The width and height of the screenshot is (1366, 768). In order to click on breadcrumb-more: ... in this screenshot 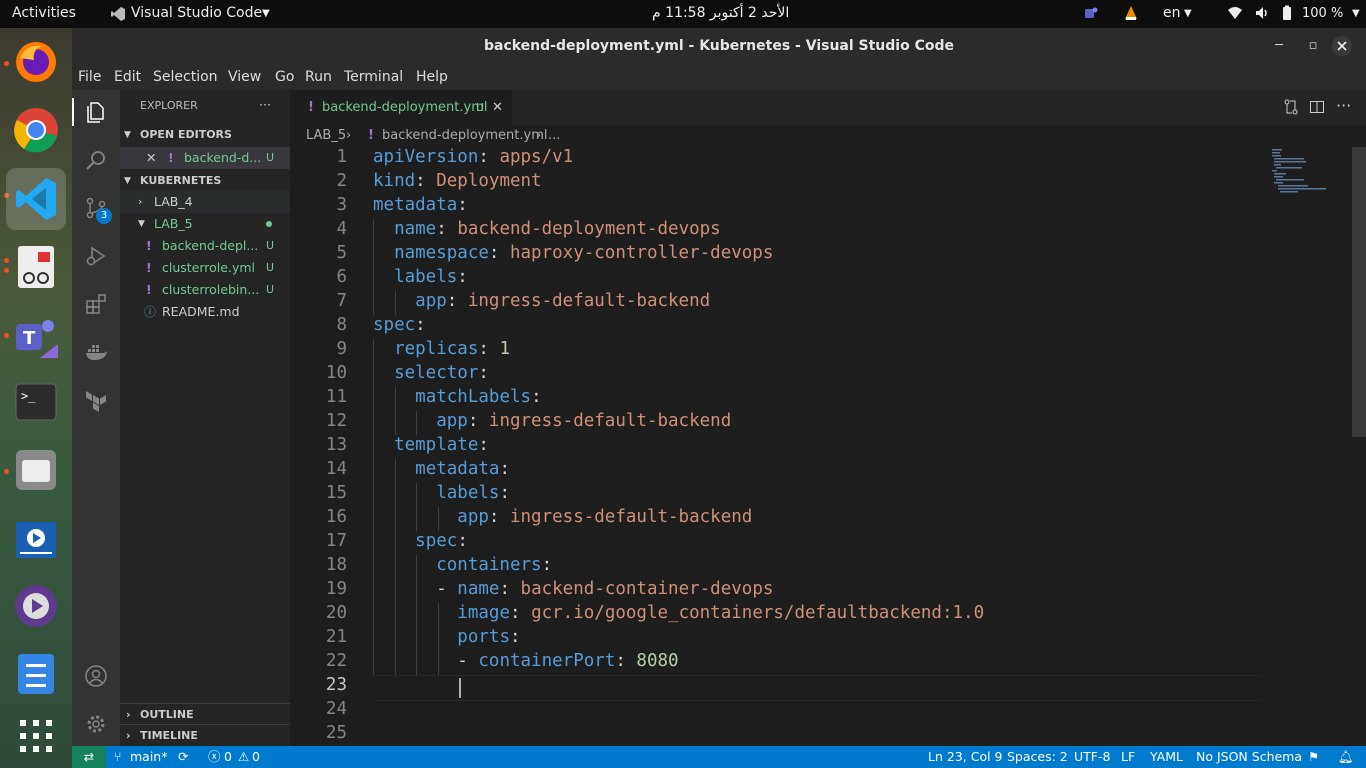, I will do `click(554, 136)`.